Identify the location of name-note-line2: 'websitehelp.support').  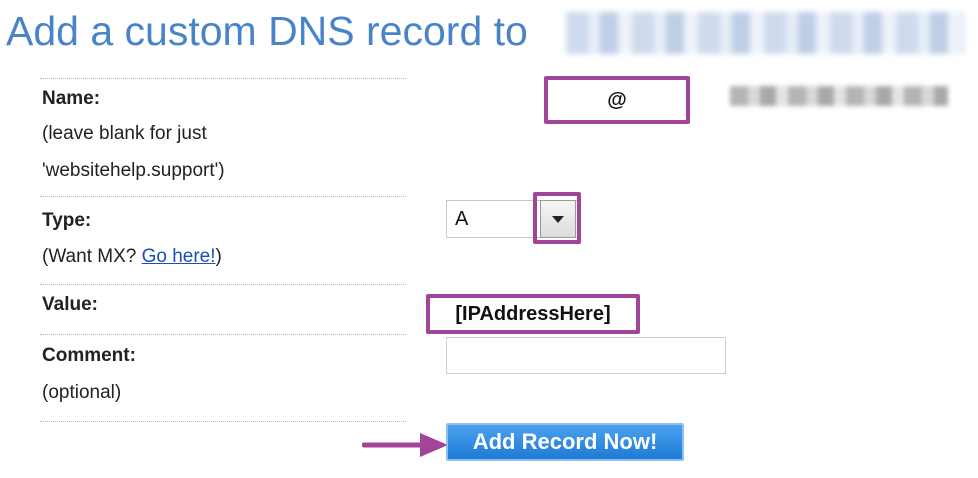
(133, 170).